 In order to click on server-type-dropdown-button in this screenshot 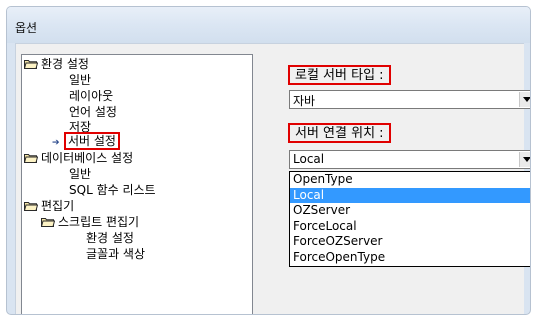, I will do `click(524, 99)`.